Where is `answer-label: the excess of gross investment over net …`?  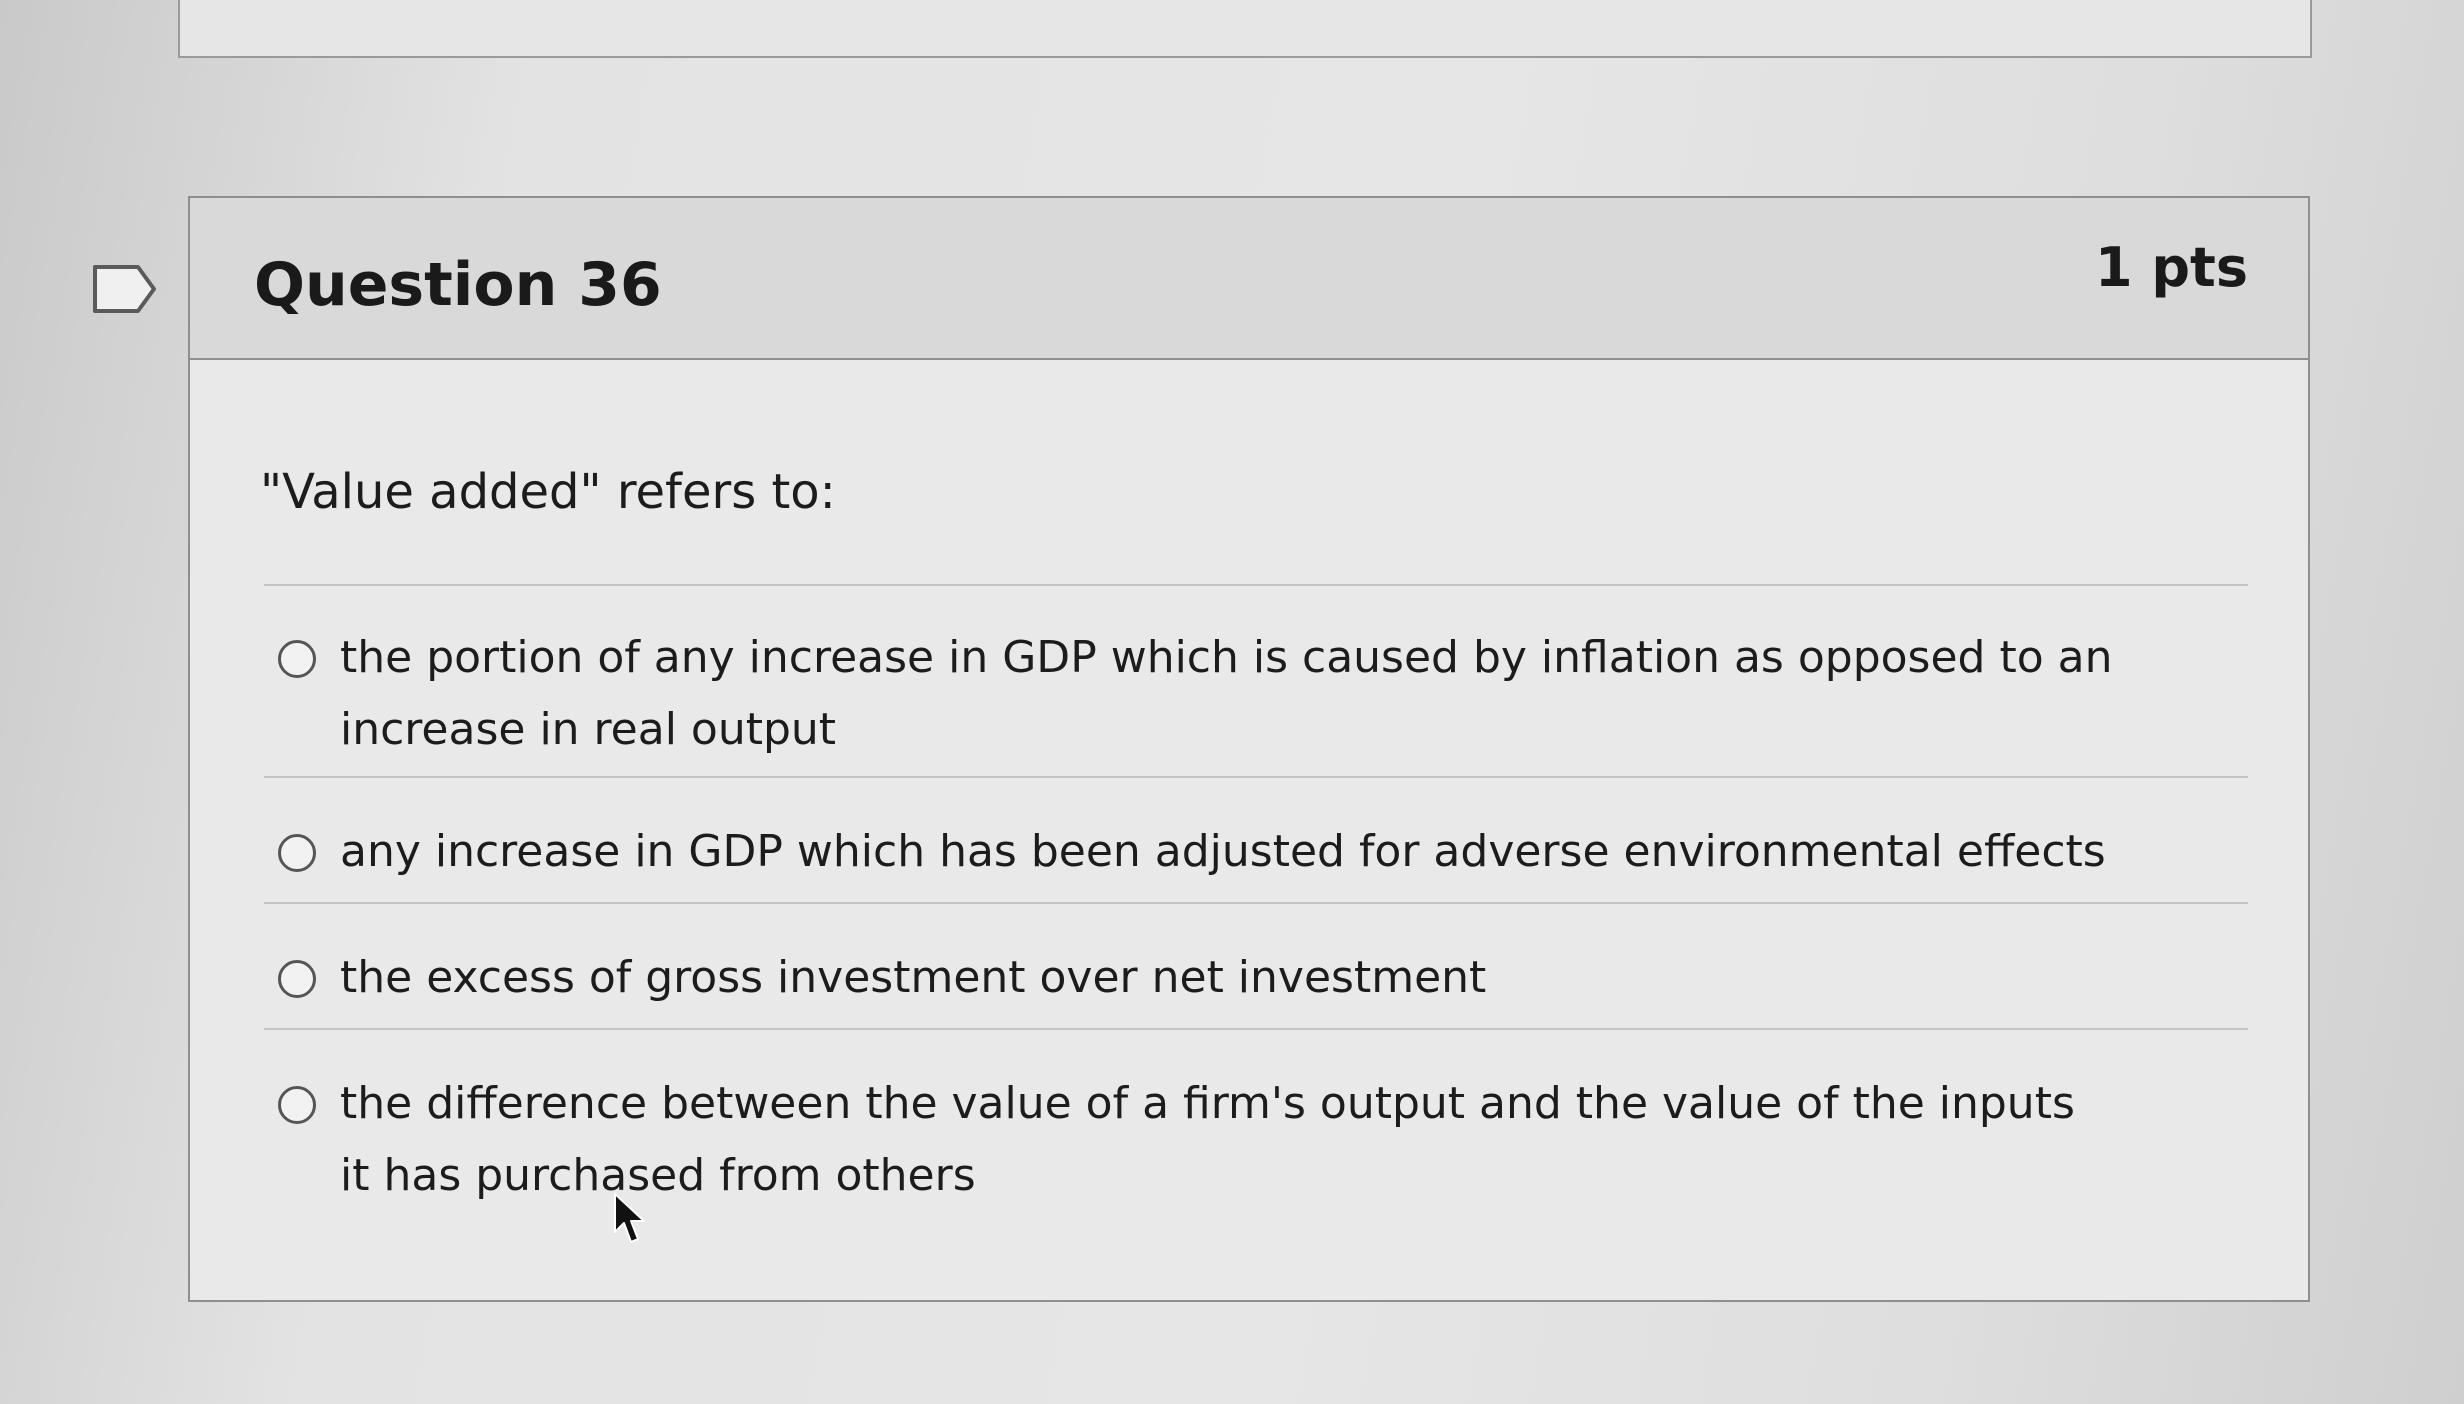
answer-label: the excess of gross investment over net … is located at coordinates (913, 978).